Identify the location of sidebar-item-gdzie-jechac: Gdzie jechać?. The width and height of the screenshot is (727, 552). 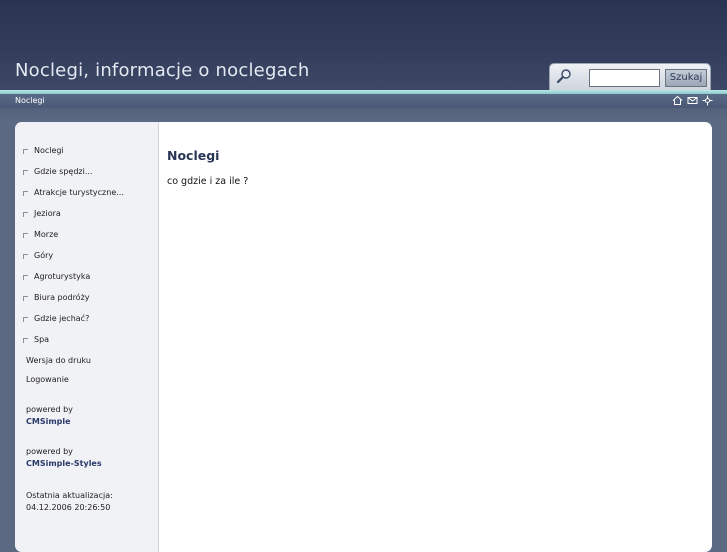
(86, 318).